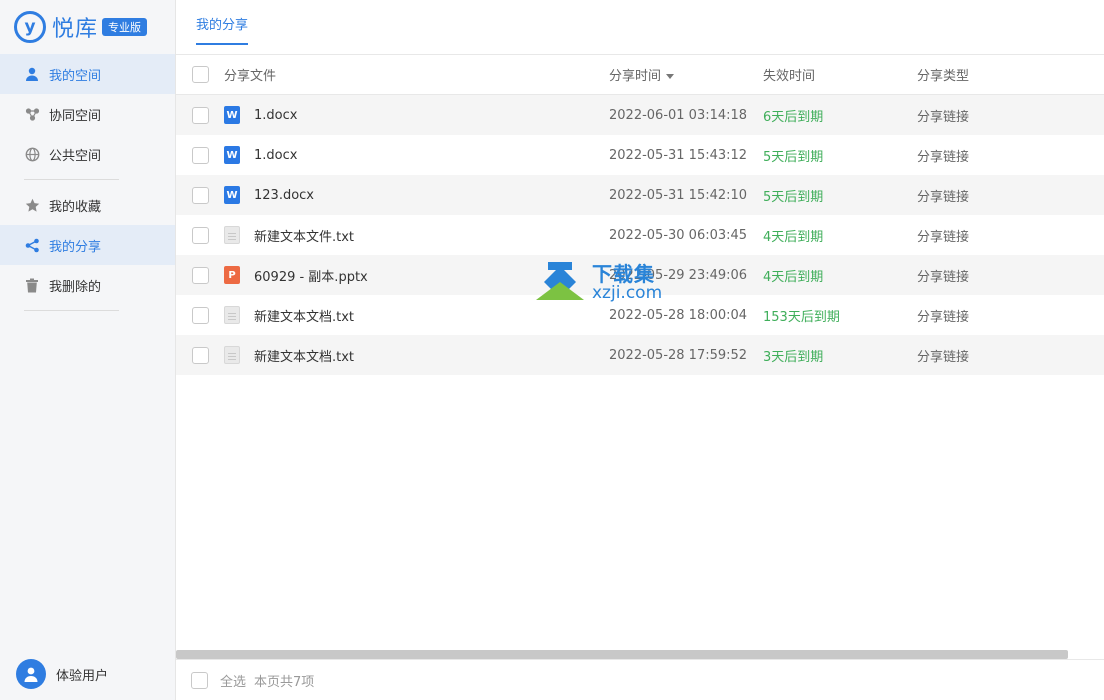  Describe the element at coordinates (304, 235) in the screenshot. I see `file-name: 新建文本文件.txt` at that location.